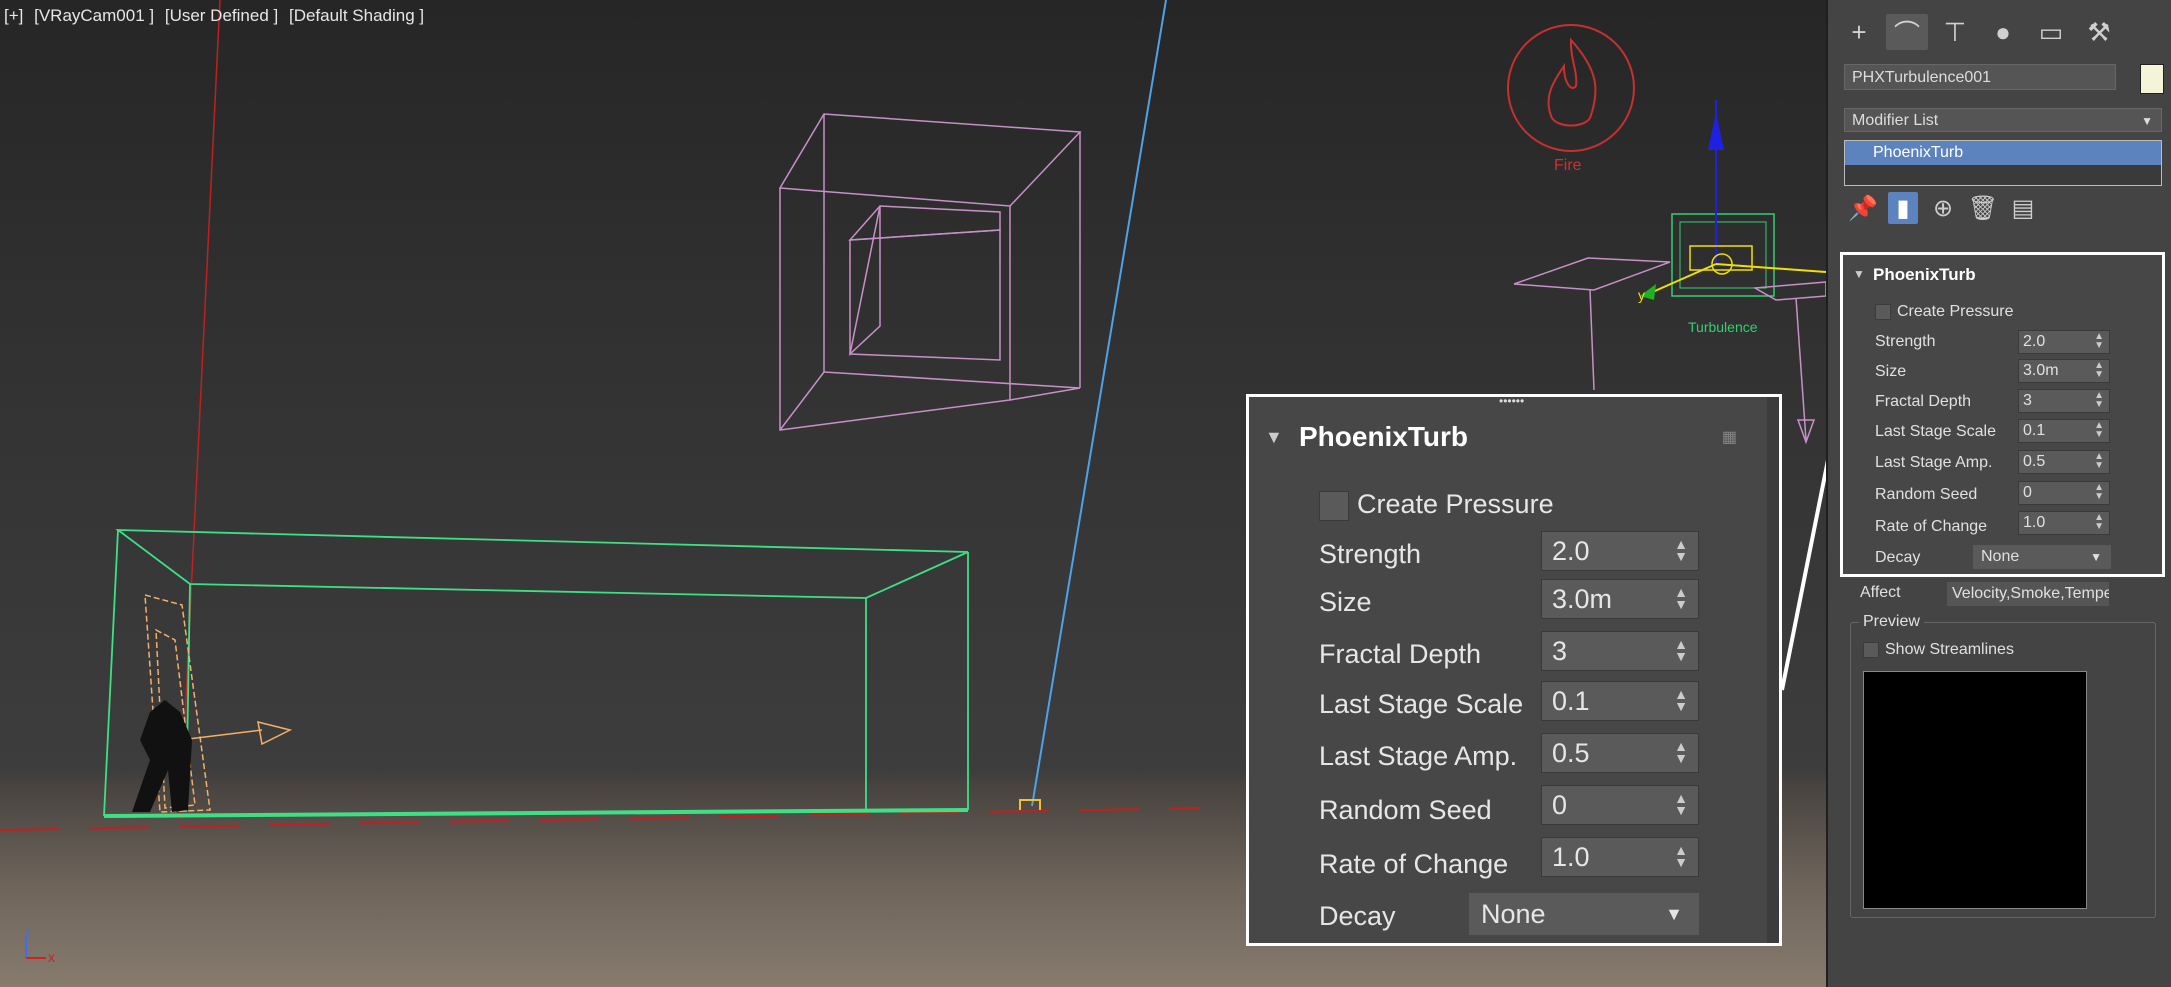  I want to click on viewport-view-label: [User Defined ], so click(221, 15).